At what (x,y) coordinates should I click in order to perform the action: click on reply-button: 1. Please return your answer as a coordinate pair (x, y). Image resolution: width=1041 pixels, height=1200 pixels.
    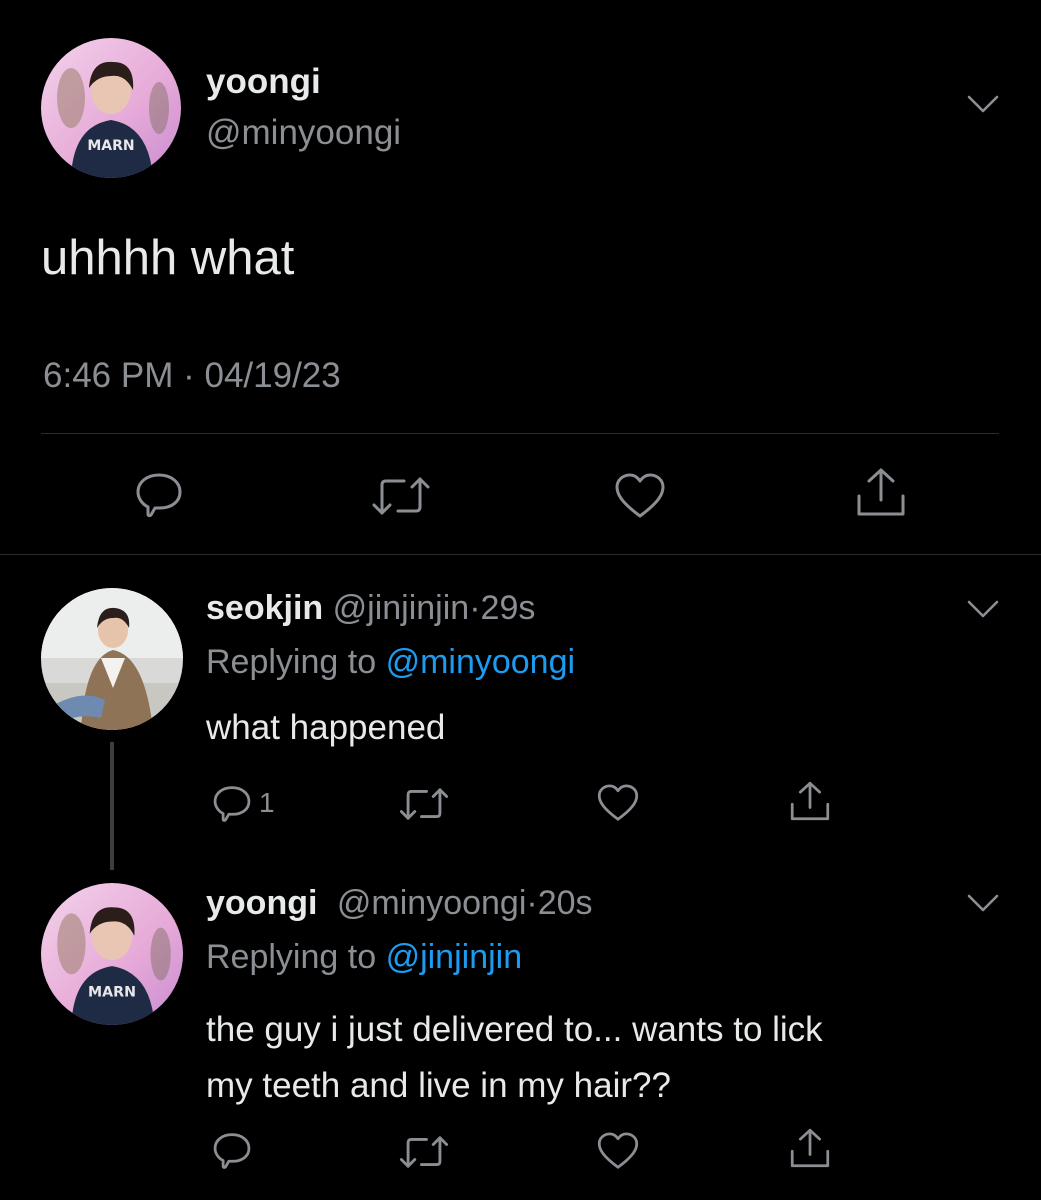
    Looking at the image, I should click on (243, 803).